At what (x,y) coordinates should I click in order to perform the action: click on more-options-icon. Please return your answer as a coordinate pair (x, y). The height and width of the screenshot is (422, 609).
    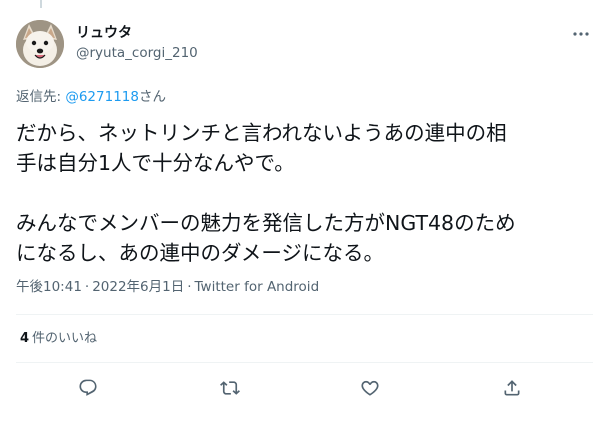
    Looking at the image, I should click on (581, 34).